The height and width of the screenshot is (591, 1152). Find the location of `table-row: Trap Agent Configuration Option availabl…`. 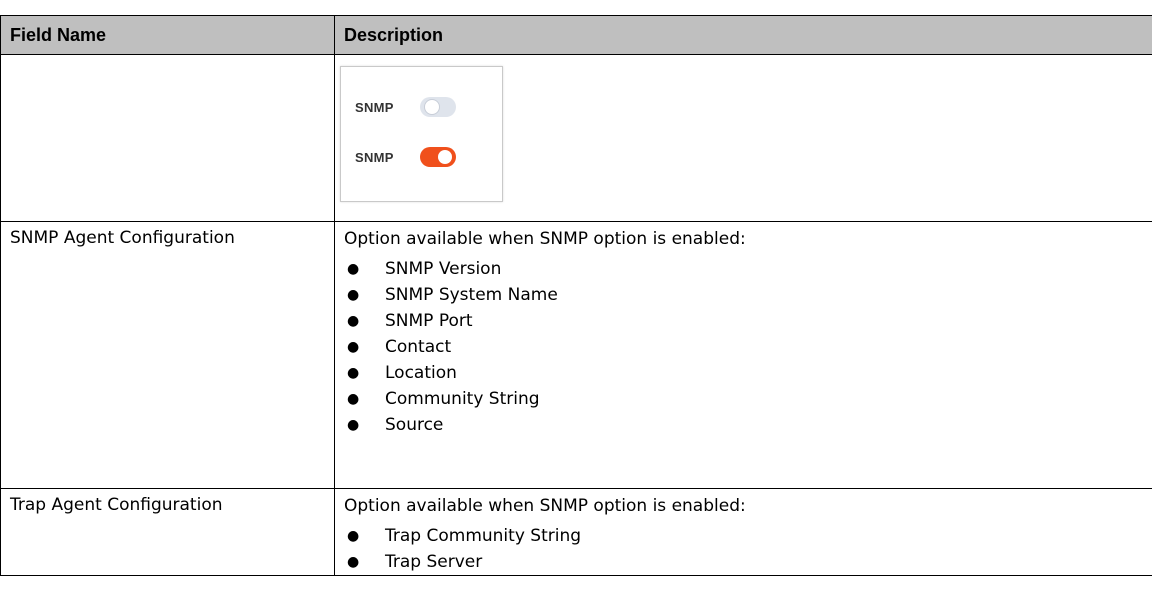

table-row: Trap Agent Configuration Option availabl… is located at coordinates (576, 532).